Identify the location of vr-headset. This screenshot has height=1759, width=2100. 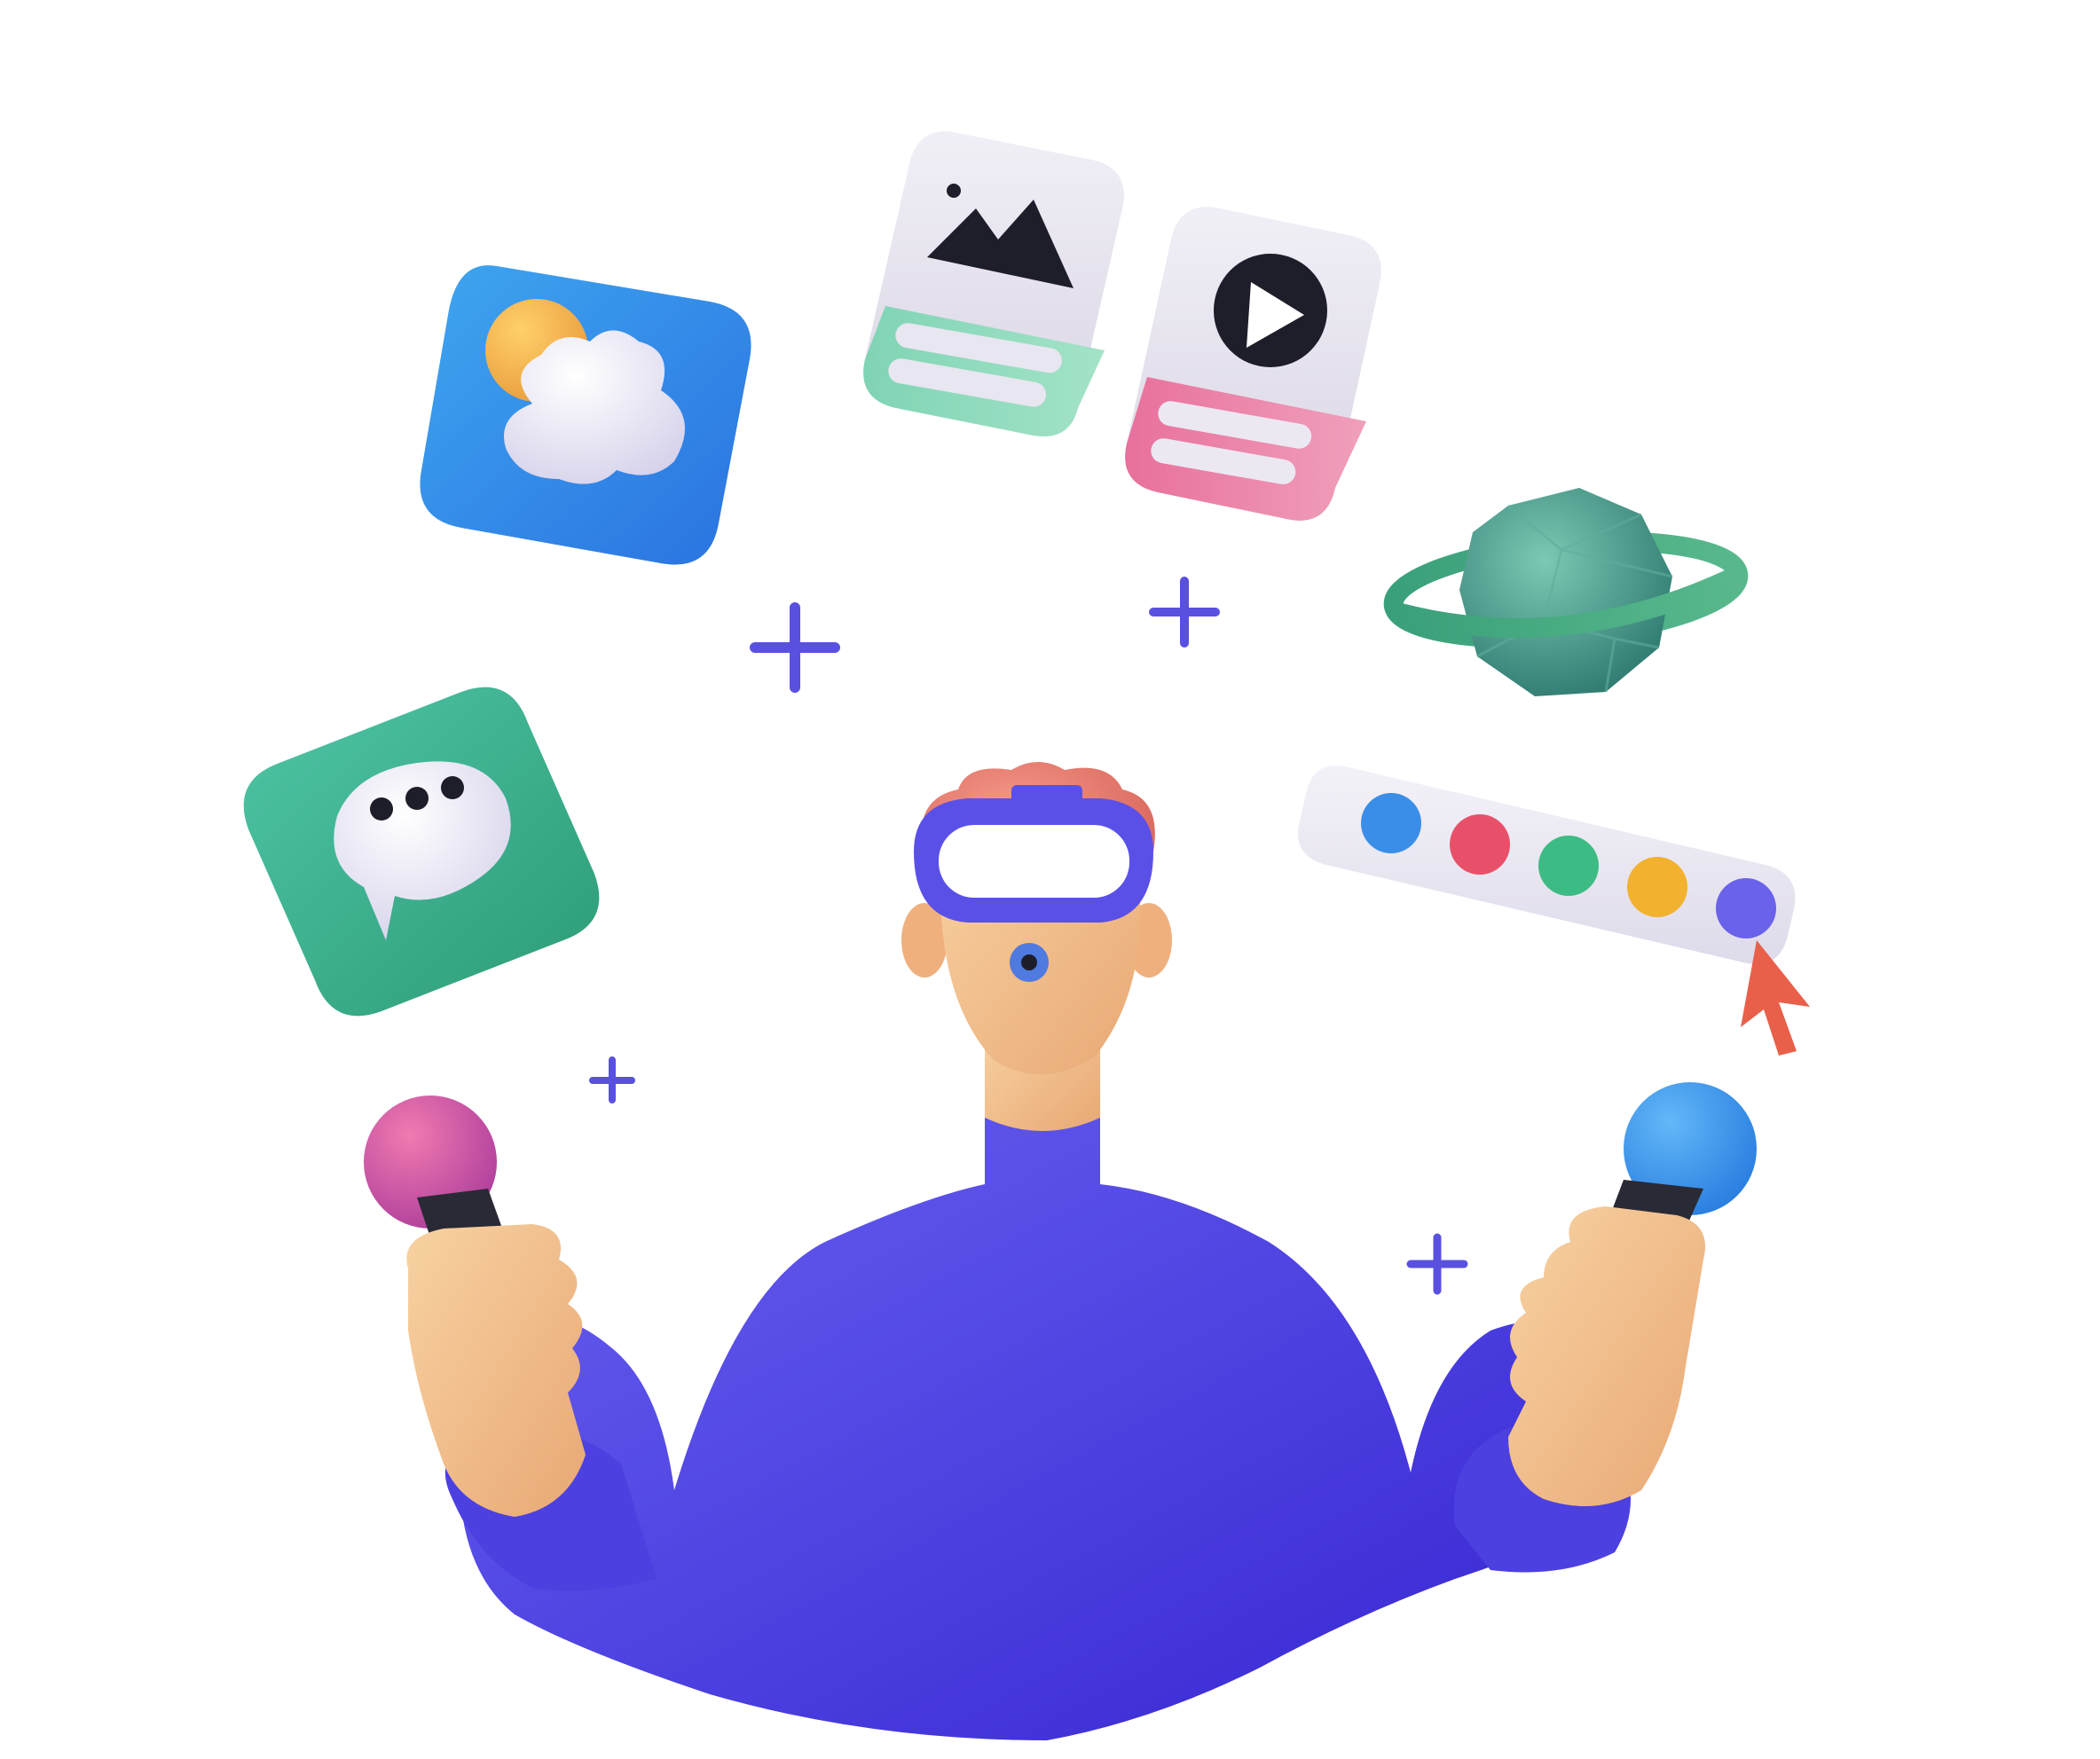
(1033, 854).